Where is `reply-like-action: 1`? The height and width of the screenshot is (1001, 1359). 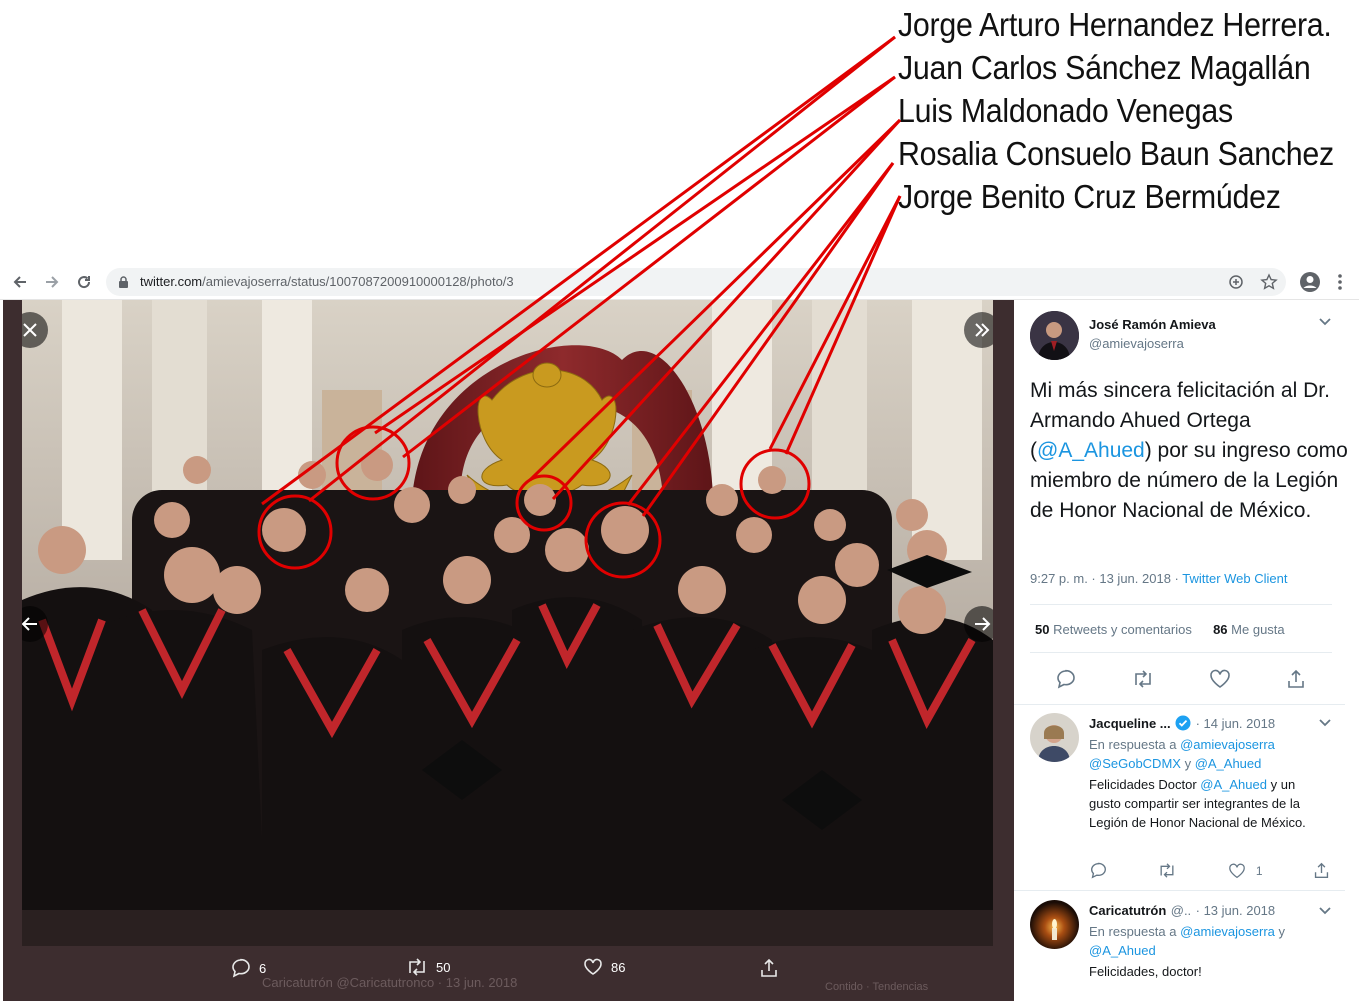 reply-like-action: 1 is located at coordinates (1245, 871).